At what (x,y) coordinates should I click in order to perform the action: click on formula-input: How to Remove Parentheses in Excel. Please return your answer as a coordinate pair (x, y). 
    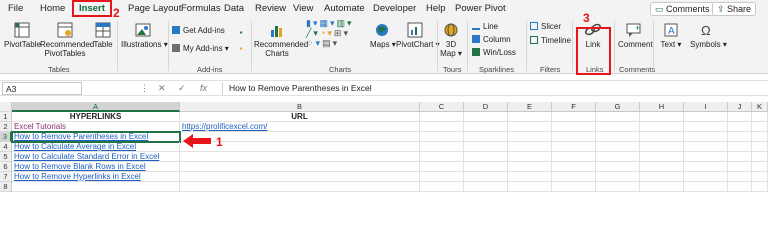
    Looking at the image, I should click on (494, 88).